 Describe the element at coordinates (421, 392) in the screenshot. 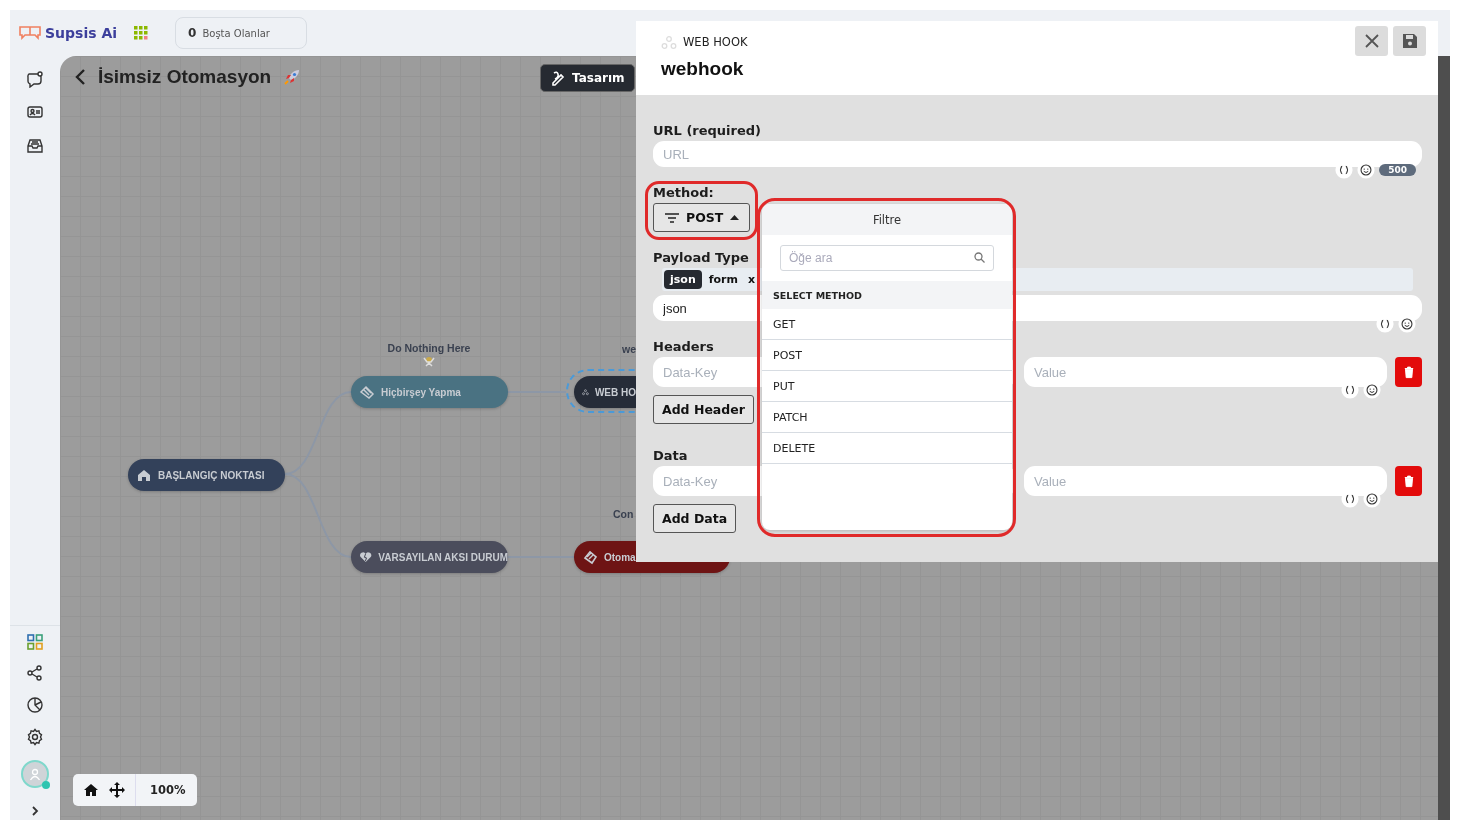

I see `node-label: Hiçbirşey Yapma` at that location.